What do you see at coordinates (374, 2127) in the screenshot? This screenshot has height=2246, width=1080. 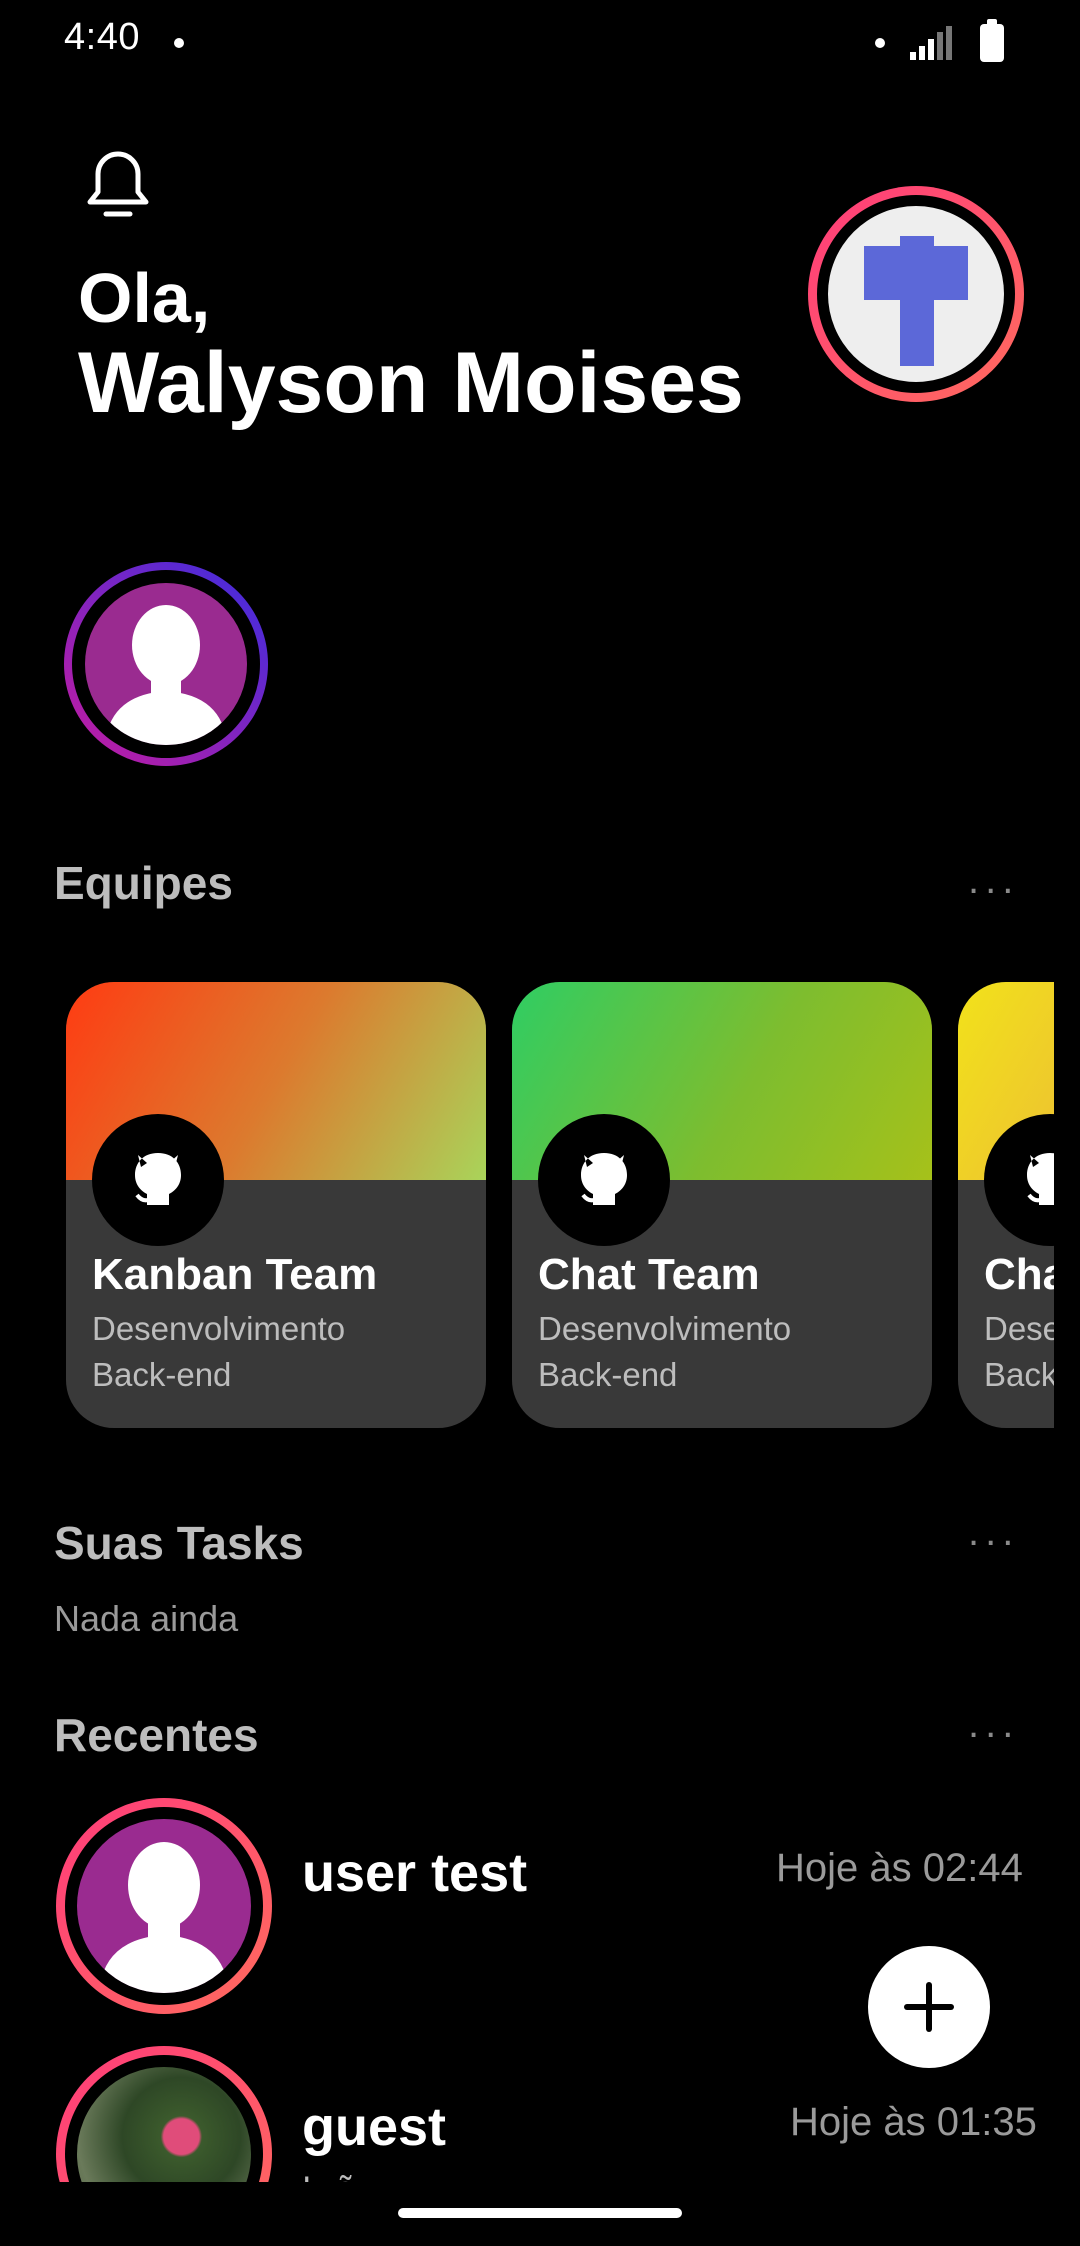 I see `recent-name: guest` at bounding box center [374, 2127].